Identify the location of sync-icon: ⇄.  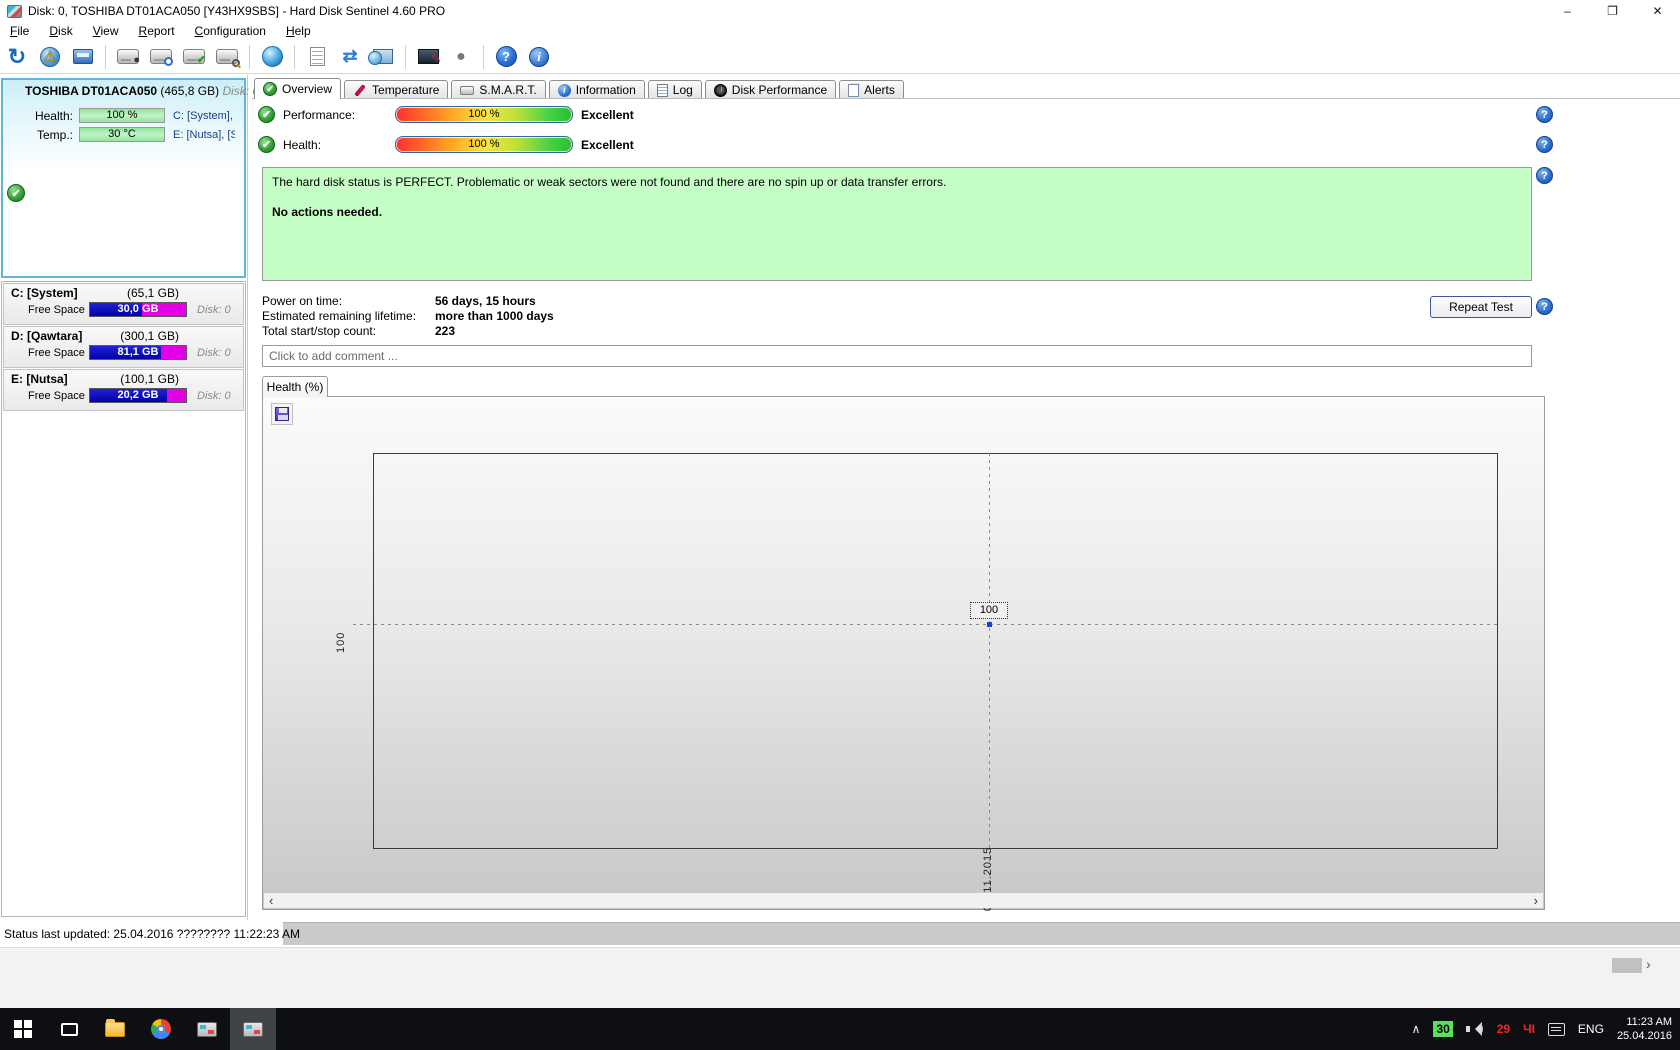
(350, 56).